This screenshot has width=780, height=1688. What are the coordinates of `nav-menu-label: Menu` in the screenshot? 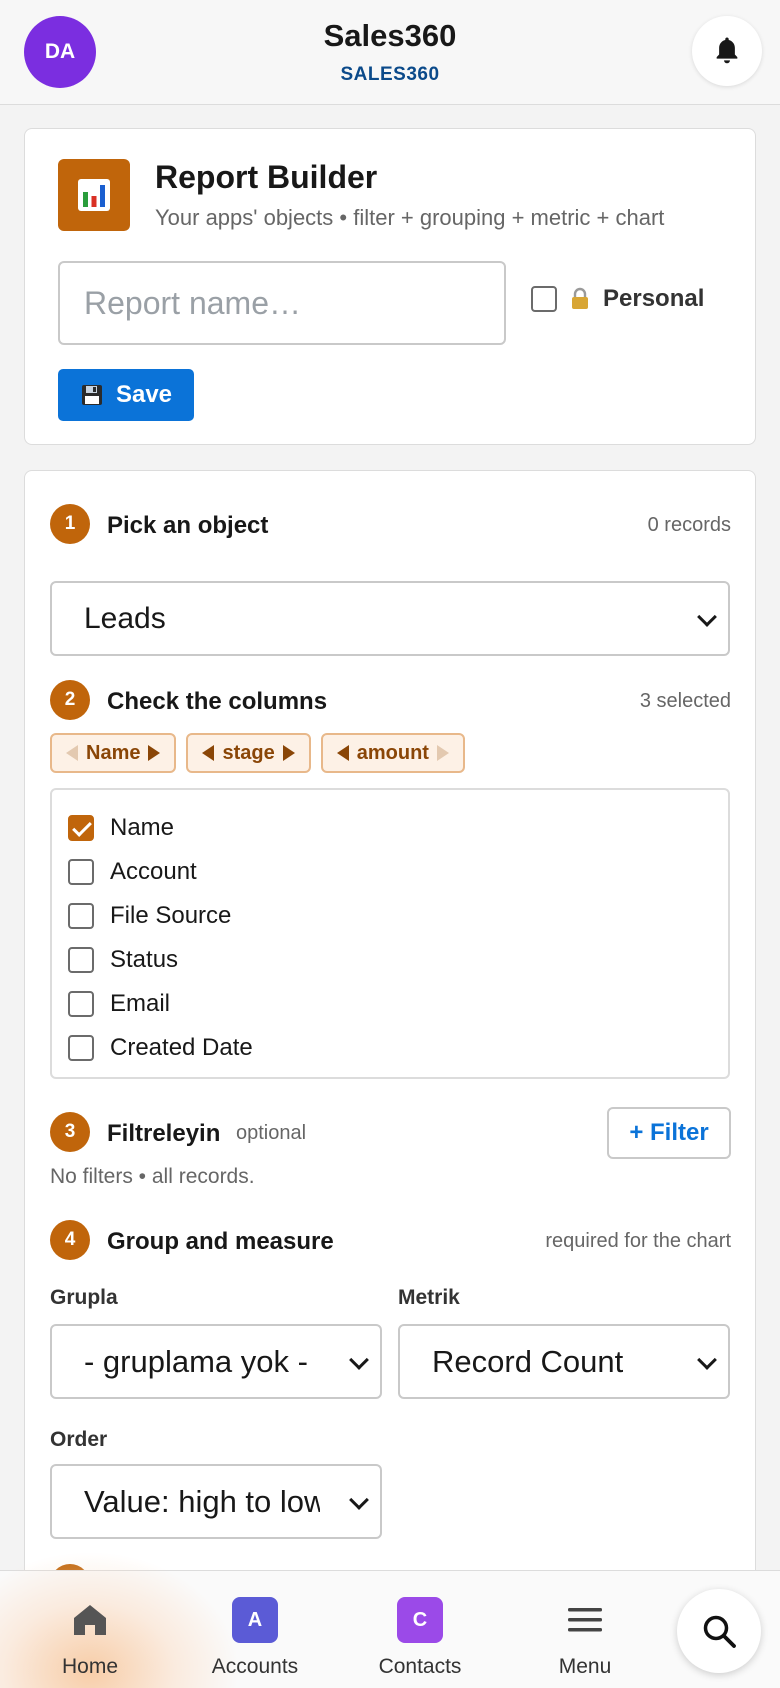 It's located at (585, 1666).